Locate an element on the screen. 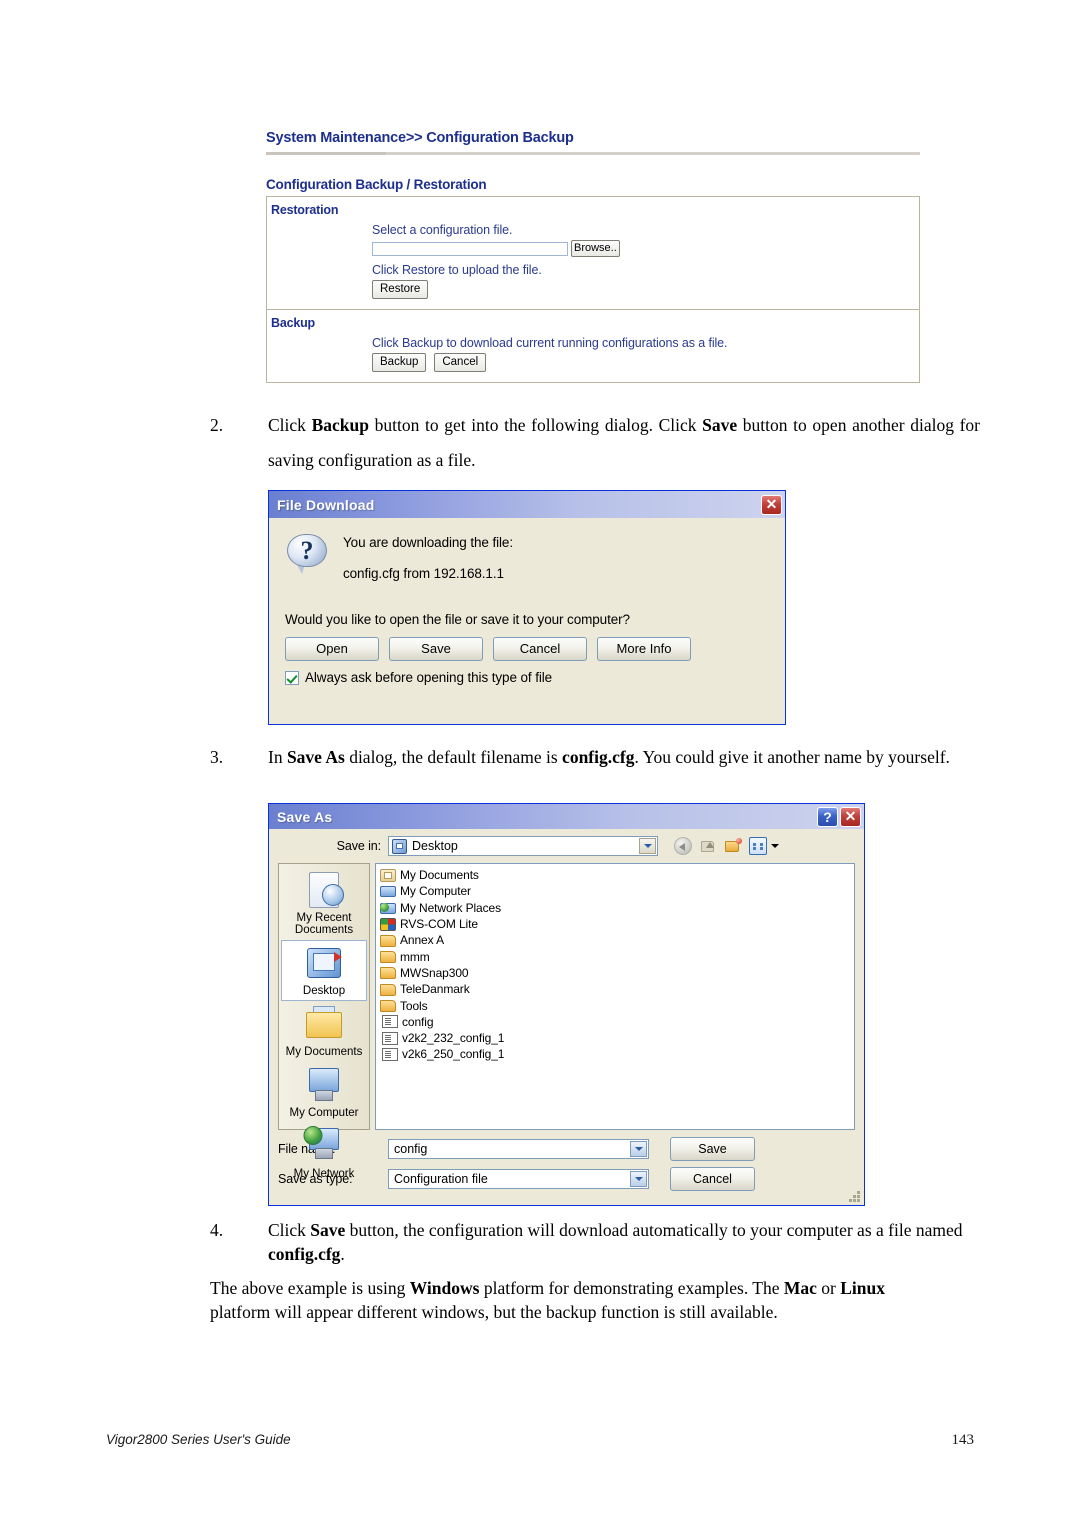  breadcrumb-parent: System Maintenance is located at coordinates (336, 138).